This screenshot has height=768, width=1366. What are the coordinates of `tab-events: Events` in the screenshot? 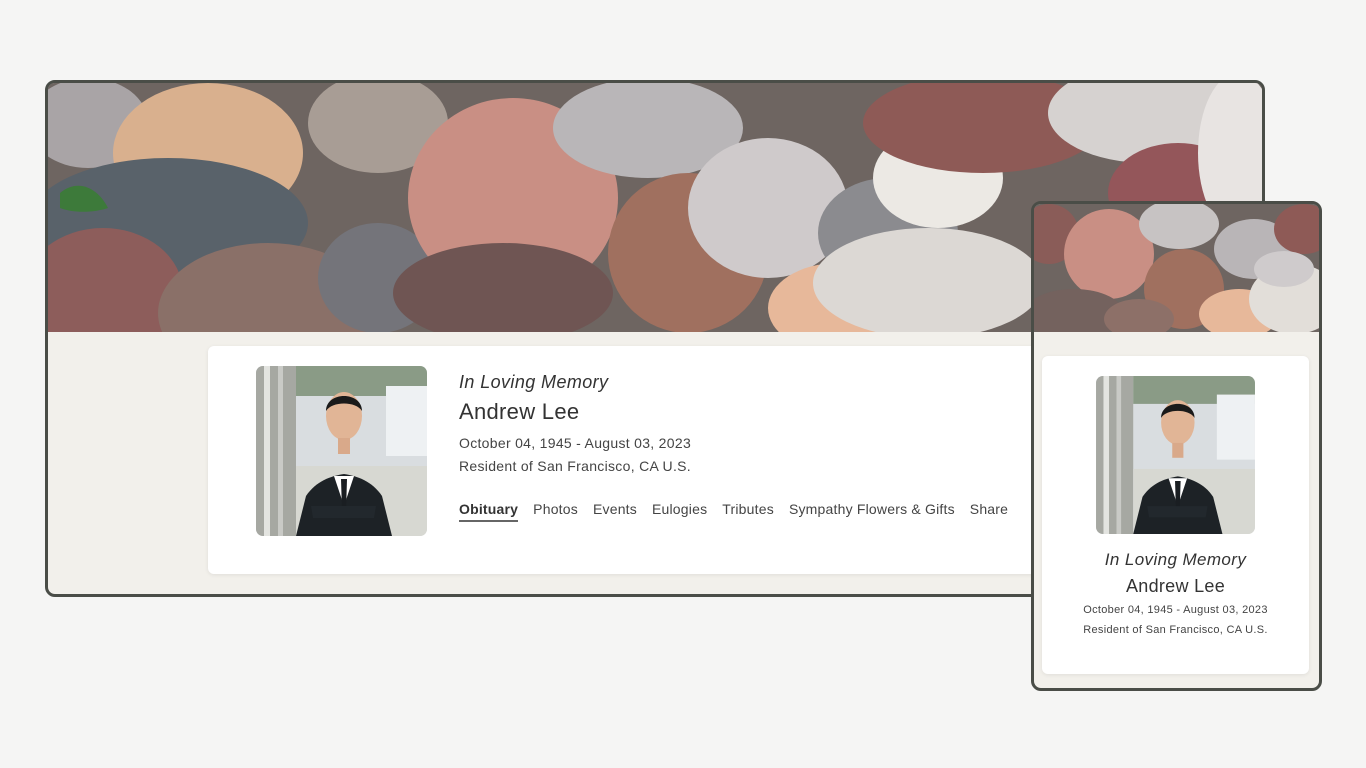 It's located at (615, 511).